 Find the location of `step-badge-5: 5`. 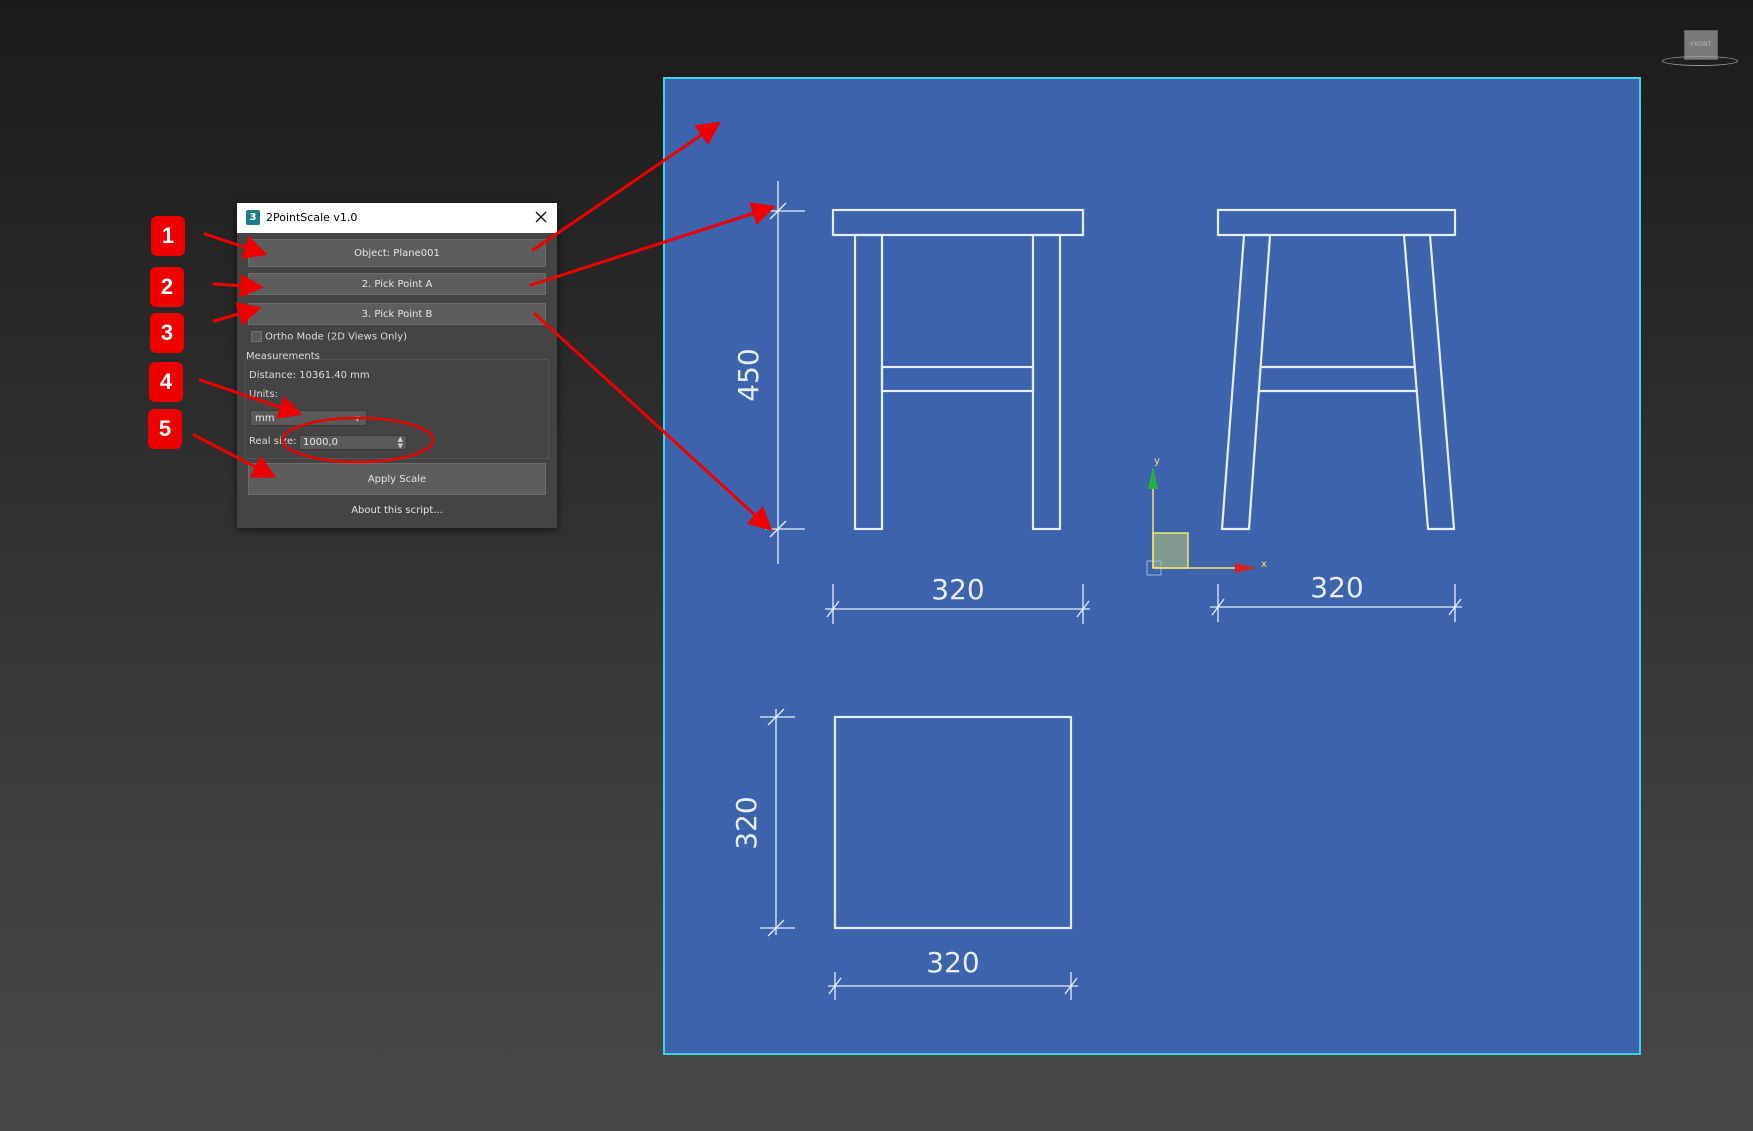

step-badge-5: 5 is located at coordinates (165, 429).